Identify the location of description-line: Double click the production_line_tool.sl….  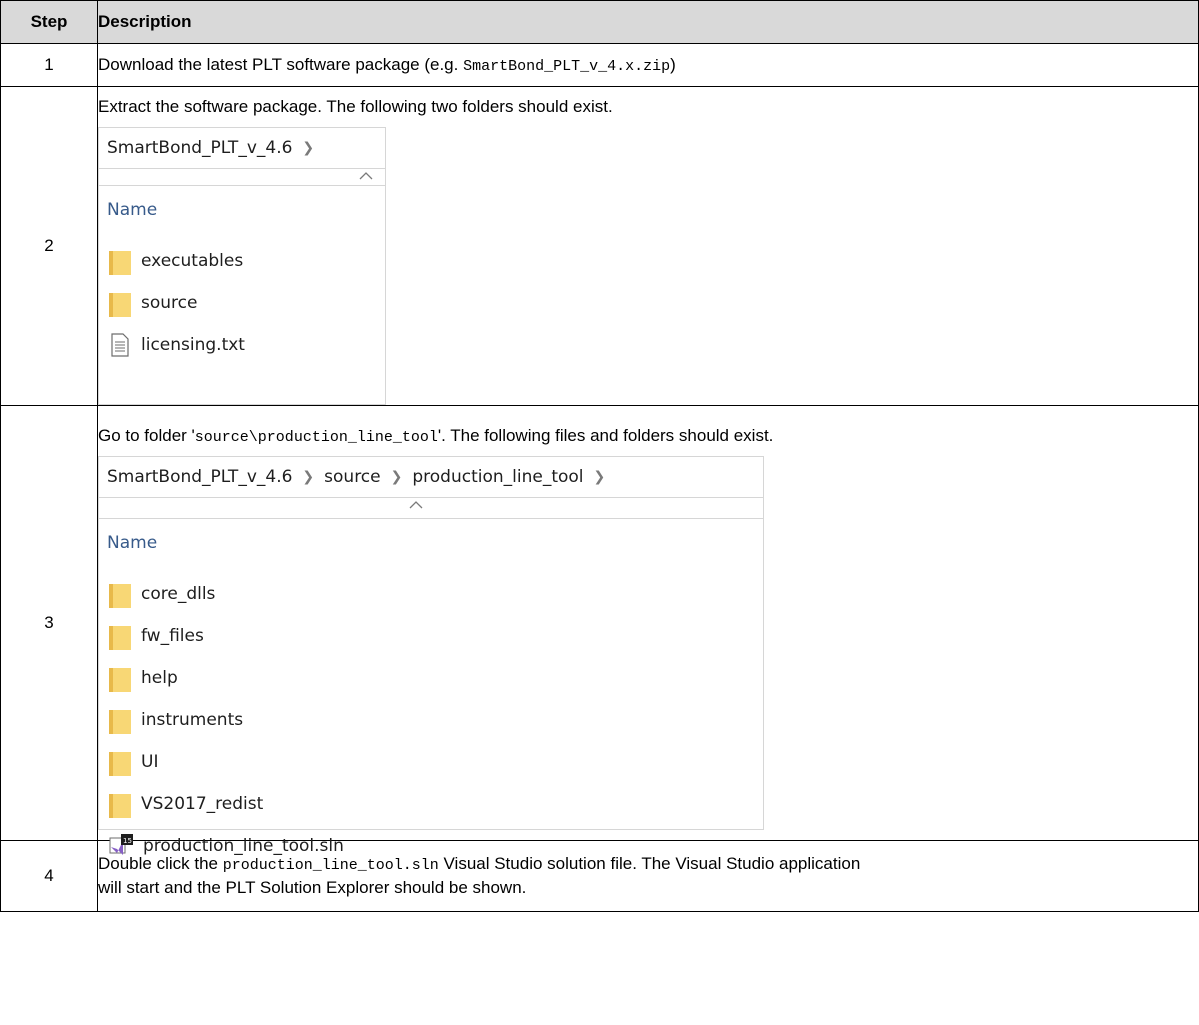
(648, 865).